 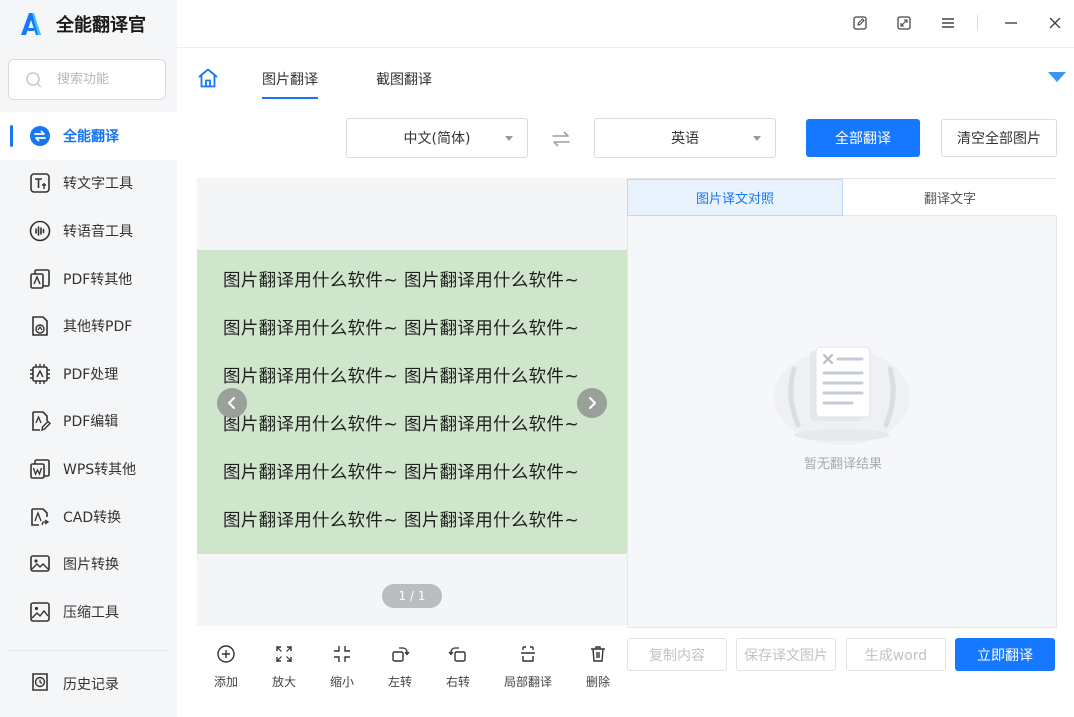 I want to click on wps-icon, so click(x=40, y=469).